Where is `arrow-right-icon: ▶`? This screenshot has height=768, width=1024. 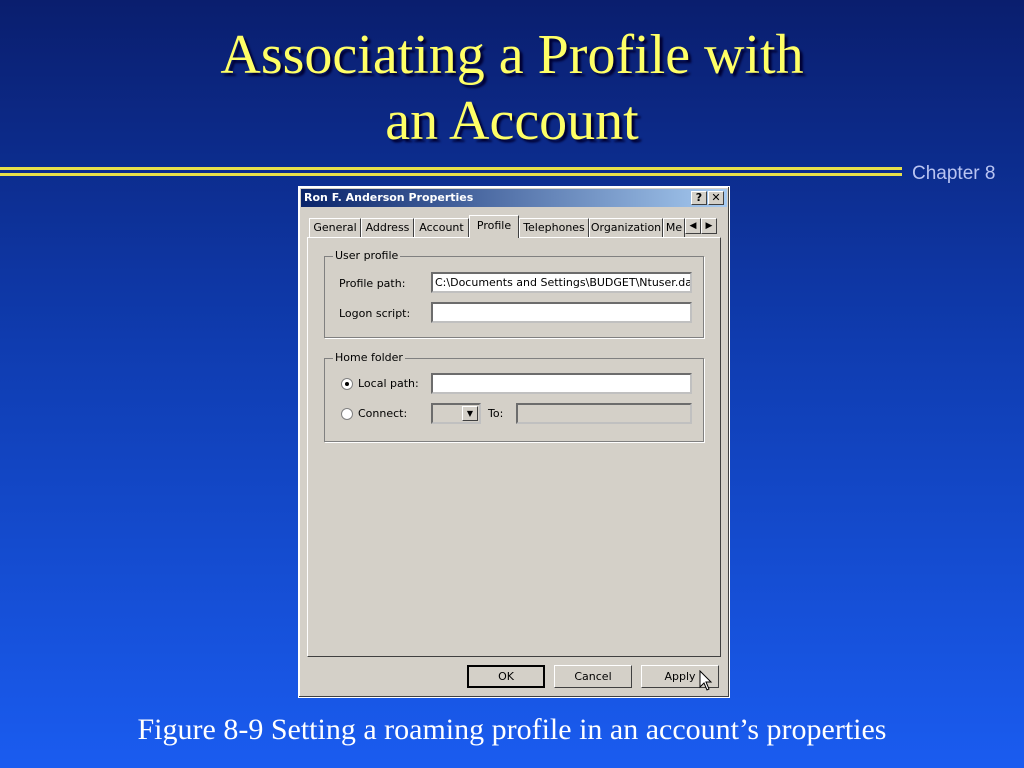
arrow-right-icon: ▶ is located at coordinates (709, 226).